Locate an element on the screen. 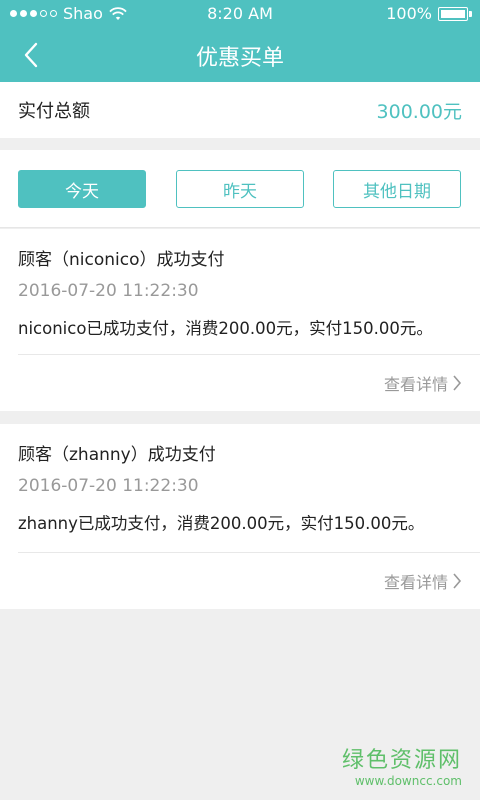 Image resolution: width=480 pixels, height=800 pixels. app-header: Shao 8:20 AM 100% 优惠买单 is located at coordinates (240, 41).